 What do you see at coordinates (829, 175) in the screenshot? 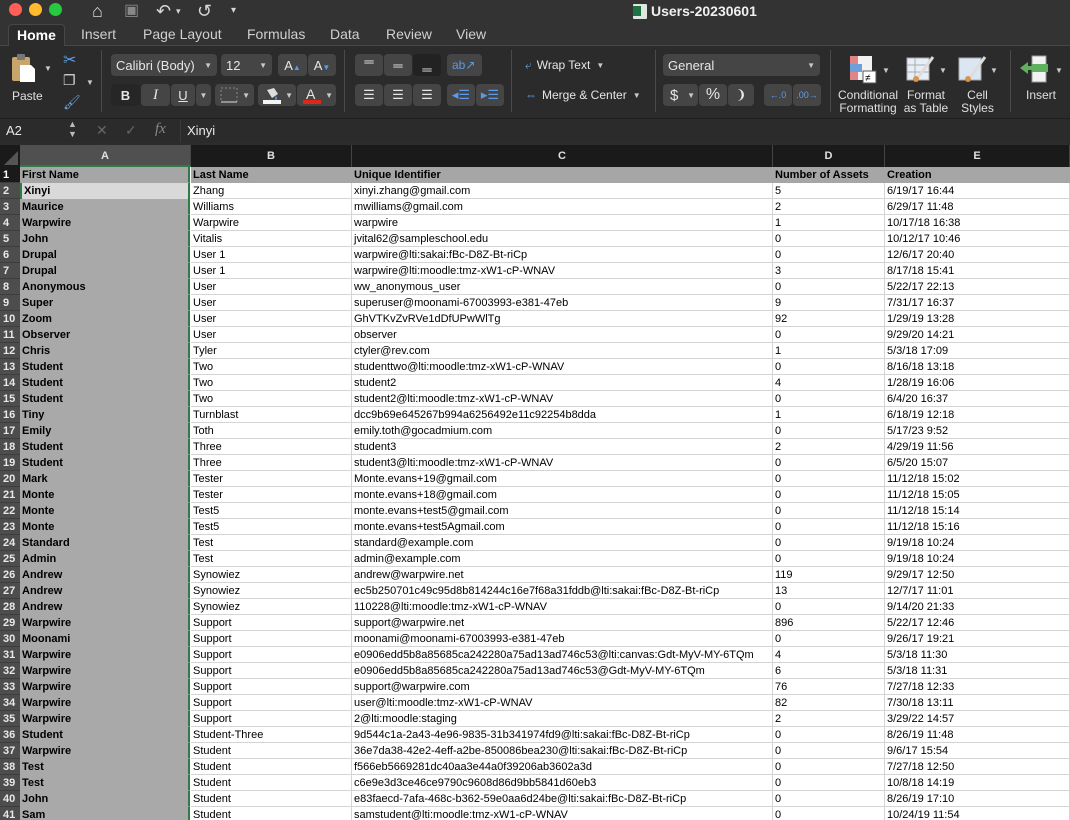
I see `cell-header-number-of-assets: Number of Assets` at bounding box center [829, 175].